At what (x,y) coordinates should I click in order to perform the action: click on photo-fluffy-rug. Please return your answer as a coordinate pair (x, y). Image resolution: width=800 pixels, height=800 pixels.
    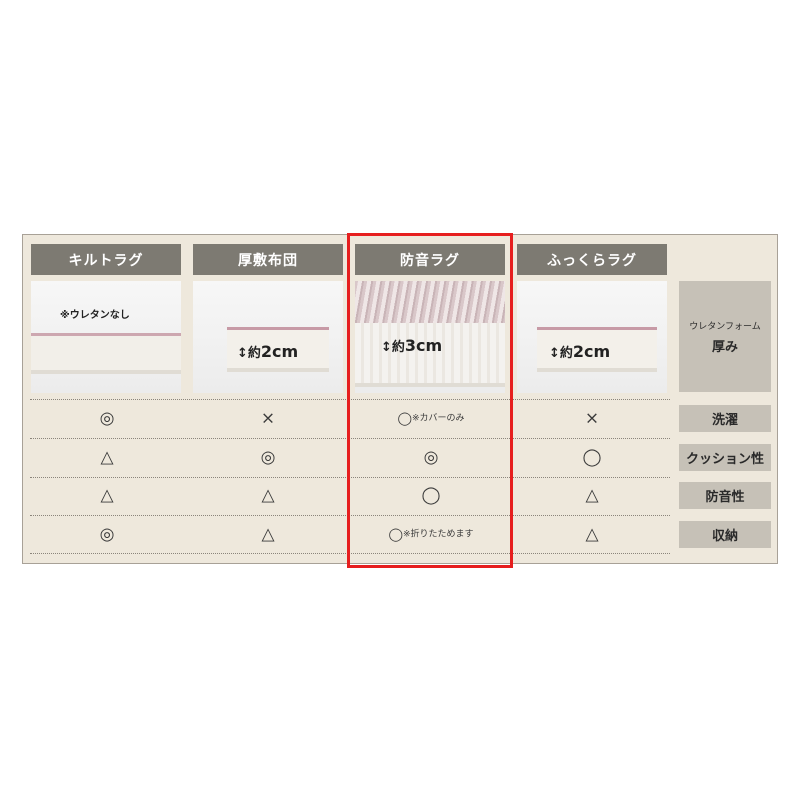
    Looking at the image, I should click on (592, 337).